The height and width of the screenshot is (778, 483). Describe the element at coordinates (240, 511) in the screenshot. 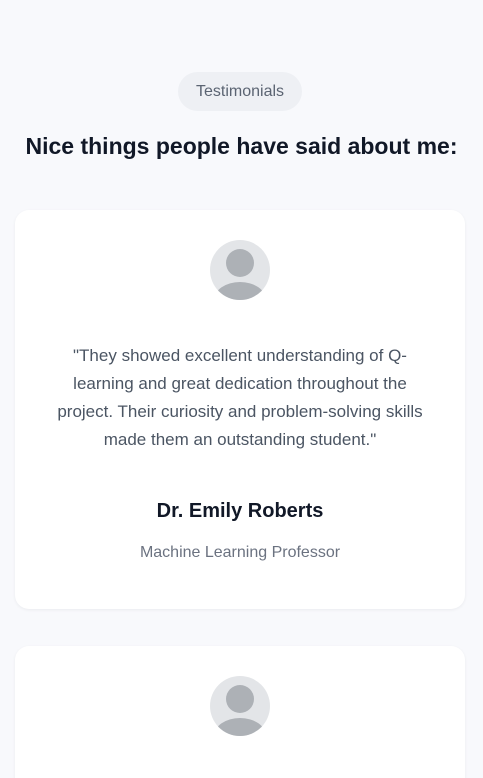

I see `testimonial-author-name: Dr. Emily Roberts` at that location.